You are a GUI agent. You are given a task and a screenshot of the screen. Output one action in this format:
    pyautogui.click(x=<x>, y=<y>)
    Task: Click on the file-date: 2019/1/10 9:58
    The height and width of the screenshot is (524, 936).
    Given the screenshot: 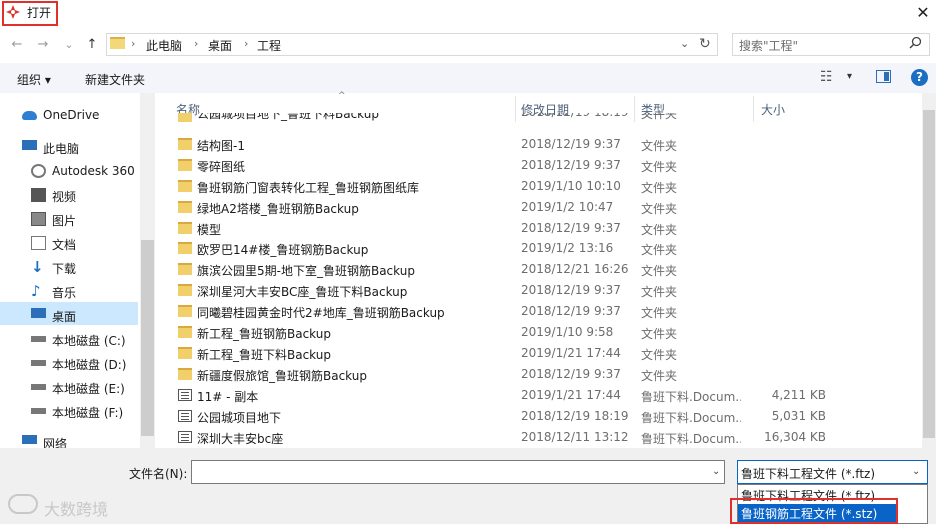 What is the action you would take?
    pyautogui.click(x=567, y=332)
    